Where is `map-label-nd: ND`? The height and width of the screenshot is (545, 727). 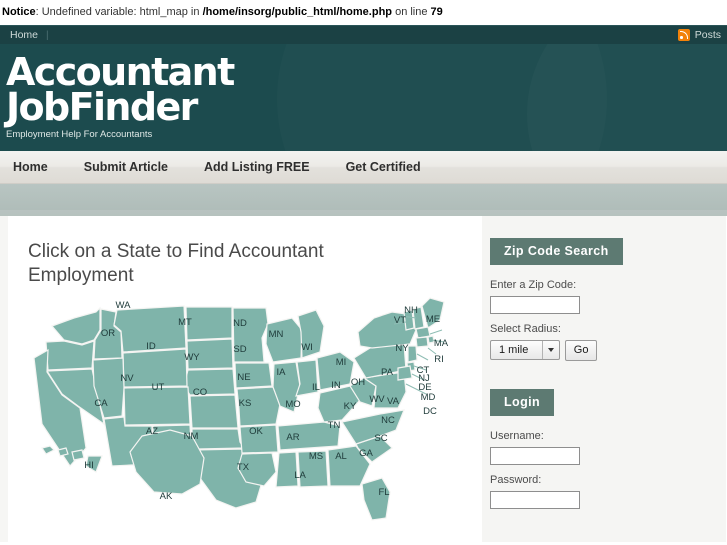
map-label-nd: ND is located at coordinates (240, 323).